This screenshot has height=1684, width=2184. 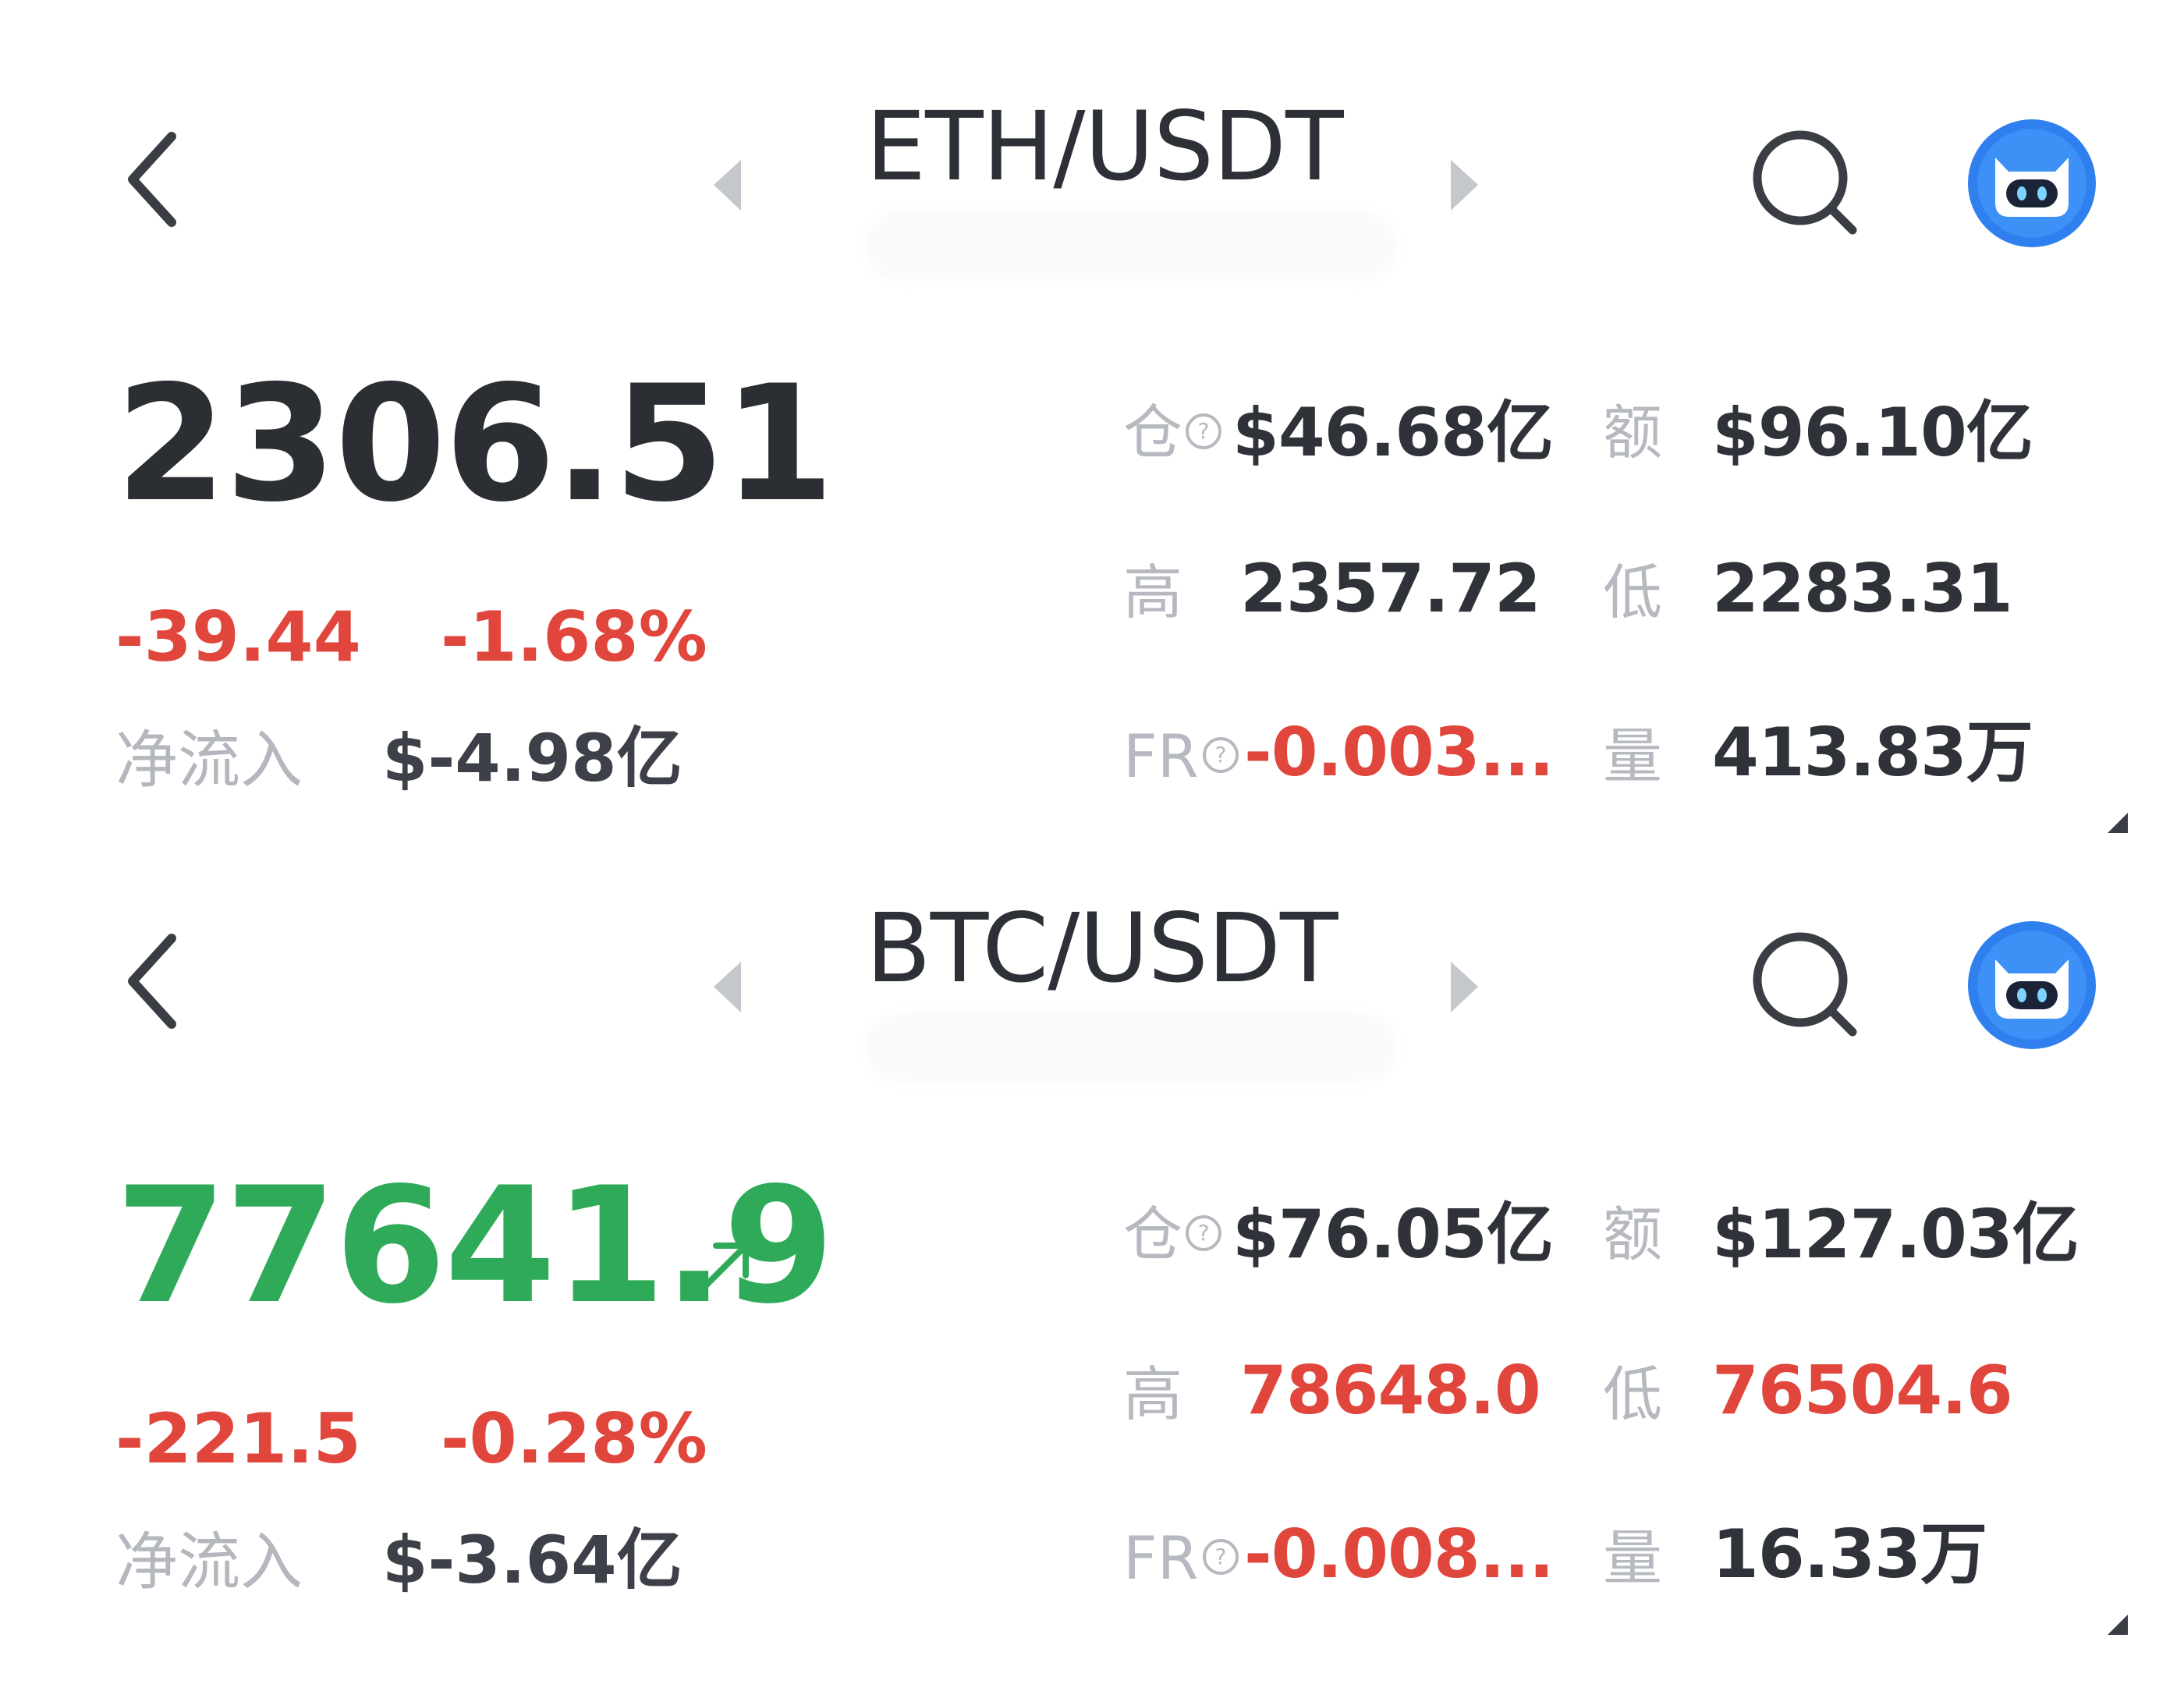 I want to click on pair-title: BTC/USDT, so click(x=1116, y=949).